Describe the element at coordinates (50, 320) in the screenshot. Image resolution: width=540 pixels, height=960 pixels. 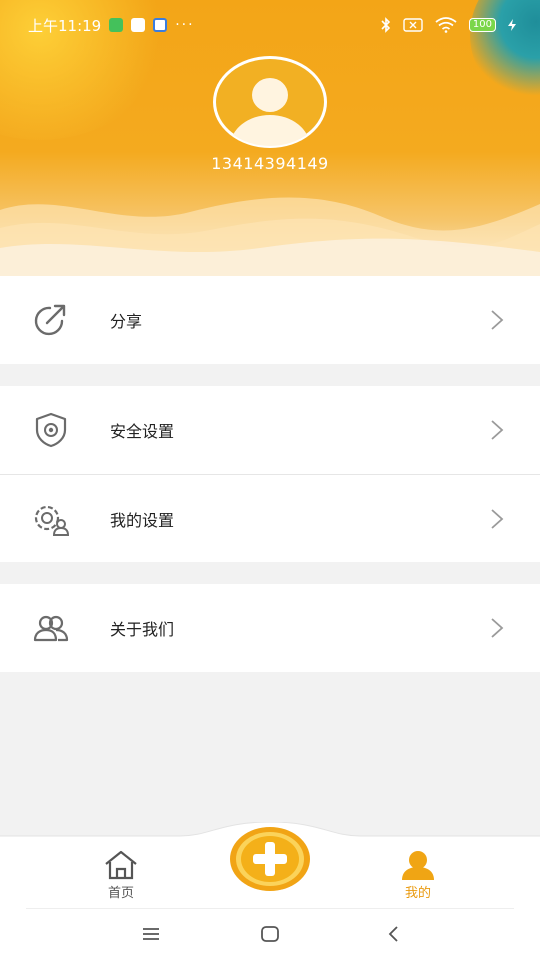
I see `share-icon` at that location.